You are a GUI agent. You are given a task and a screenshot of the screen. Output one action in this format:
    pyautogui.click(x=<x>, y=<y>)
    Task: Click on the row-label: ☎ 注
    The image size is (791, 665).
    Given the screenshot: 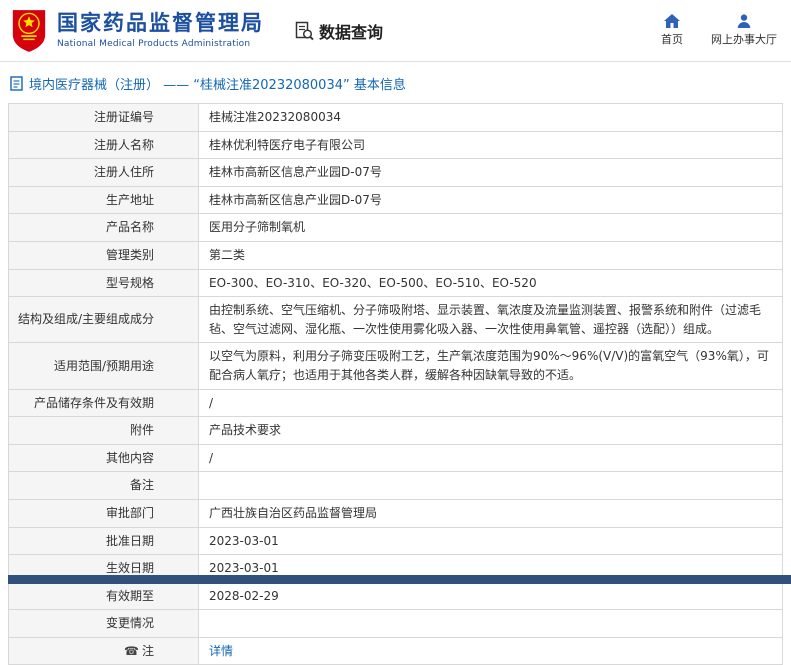 What is the action you would take?
    pyautogui.click(x=103, y=650)
    